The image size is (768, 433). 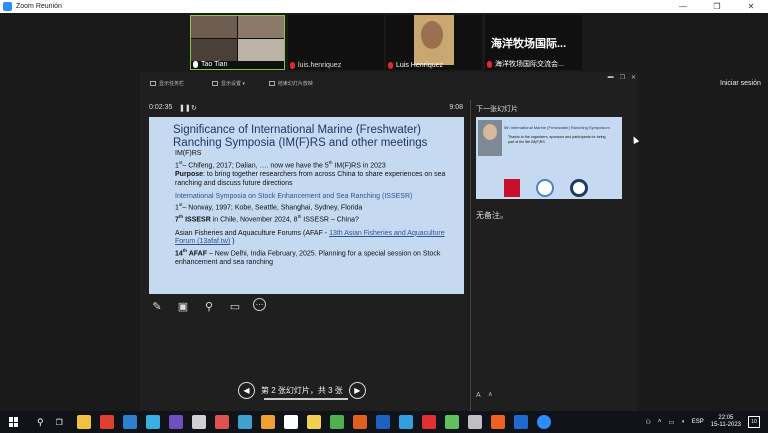 I want to click on university-logo-icon, so click(x=512, y=188).